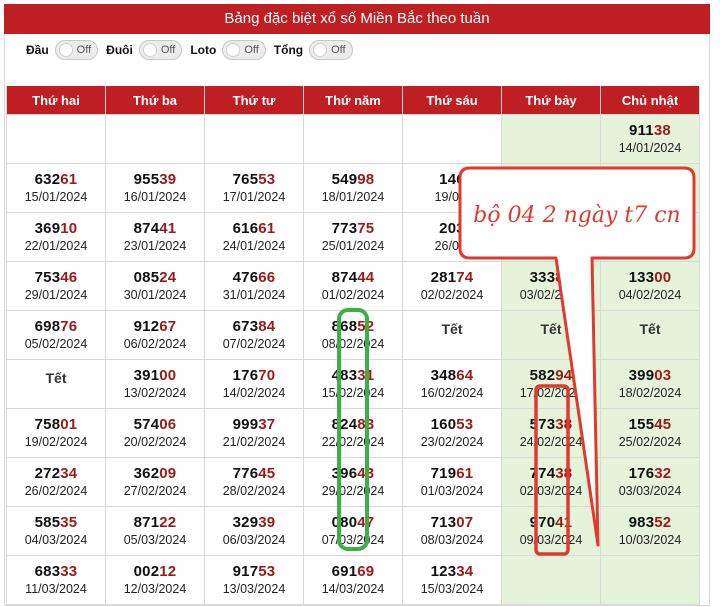 Image resolution: width=720 pixels, height=607 pixels. What do you see at coordinates (69, 473) in the screenshot?
I see `number-tail: 34` at bounding box center [69, 473].